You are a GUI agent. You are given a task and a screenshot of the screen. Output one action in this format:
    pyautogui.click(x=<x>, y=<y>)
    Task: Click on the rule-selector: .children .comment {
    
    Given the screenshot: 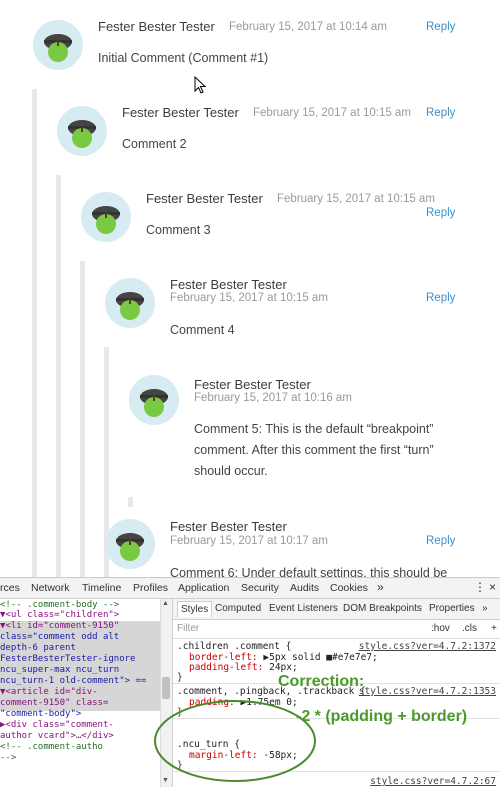 What is the action you would take?
    pyautogui.click(x=234, y=646)
    